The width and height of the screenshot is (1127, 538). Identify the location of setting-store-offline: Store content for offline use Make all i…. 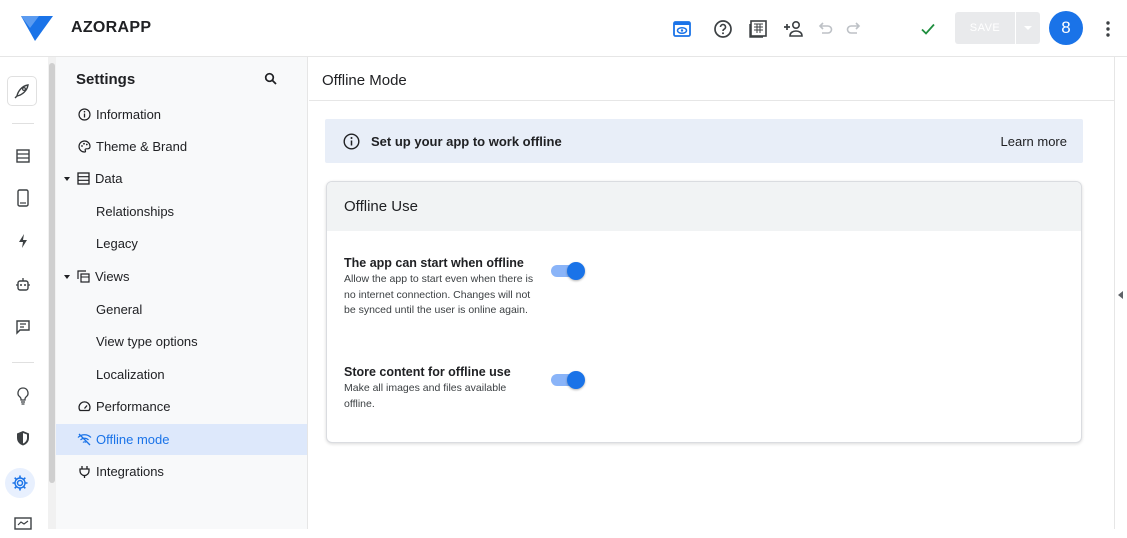
(439, 388).